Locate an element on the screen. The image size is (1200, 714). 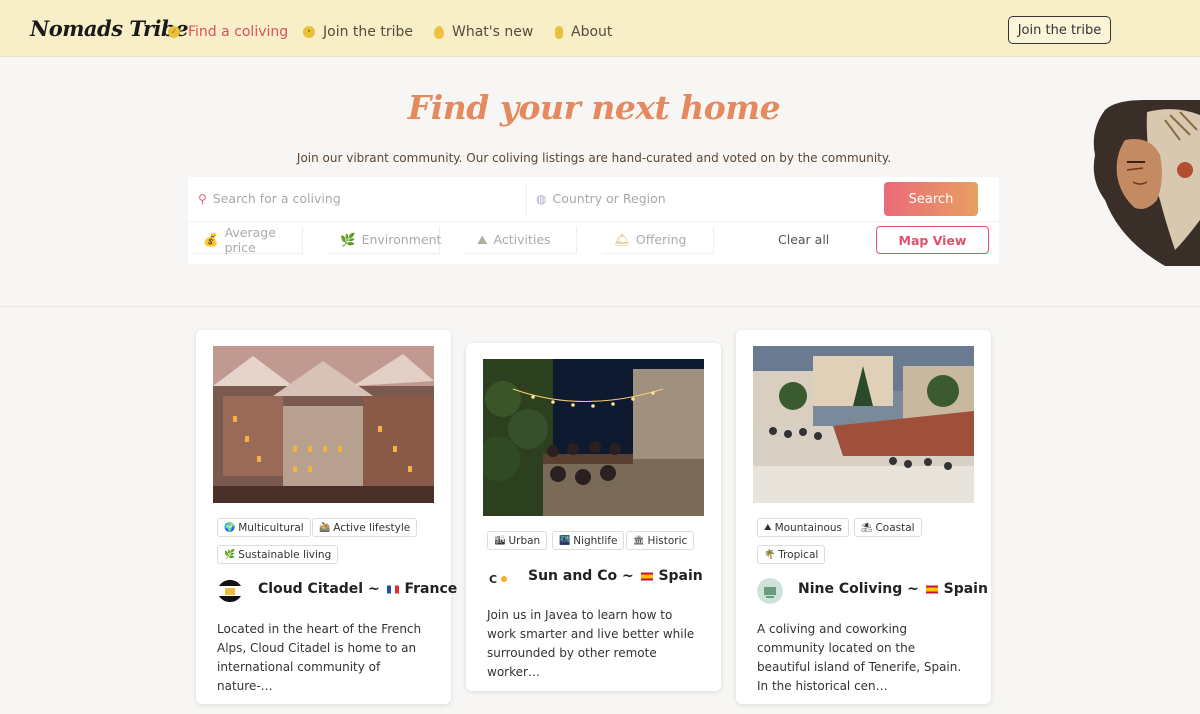
filter-environment: 🌿 Environment is located at coordinates (385, 240).